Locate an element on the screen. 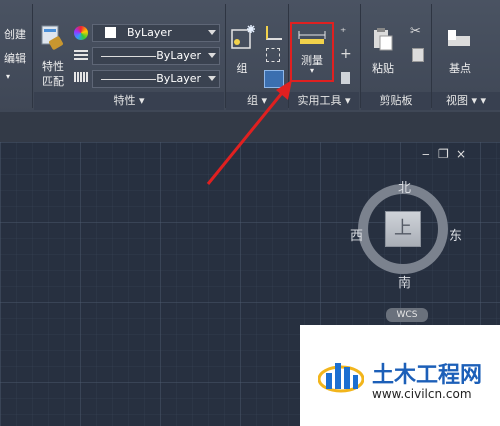 The height and width of the screenshot is (426, 500). minimize-icon: ‒ is located at coordinates (426, 154).